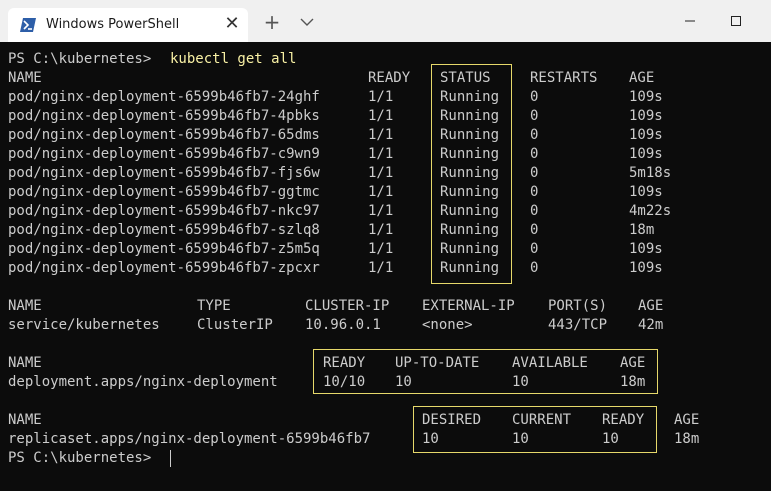 The height and width of the screenshot is (491, 771). Describe the element at coordinates (381, 192) in the screenshot. I see `pod-row-5-cell-1: 1/1` at that location.